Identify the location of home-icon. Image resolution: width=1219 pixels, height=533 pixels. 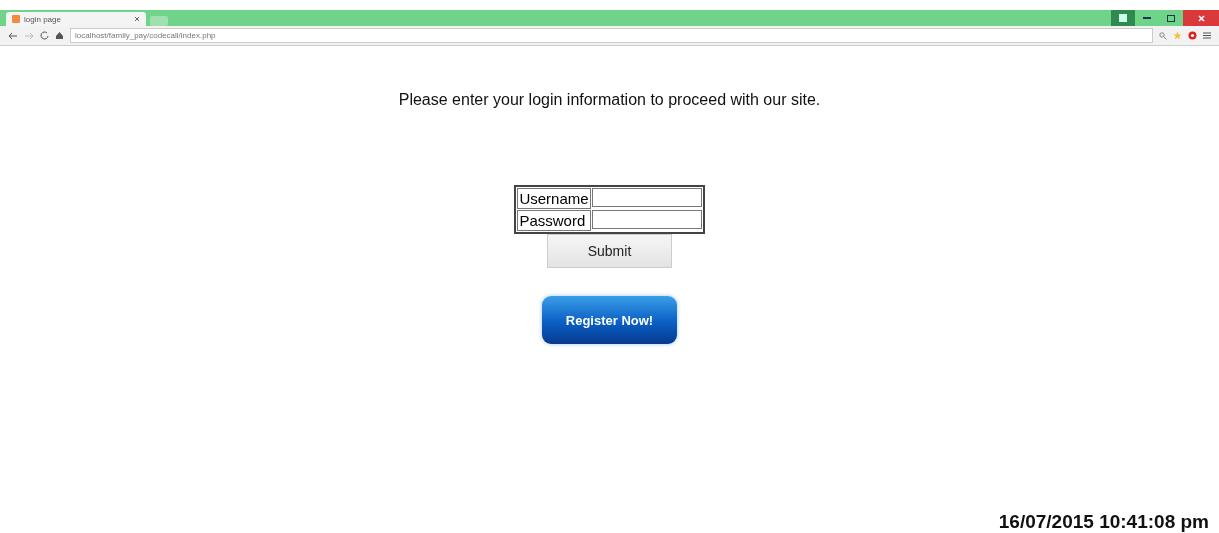
(59, 35).